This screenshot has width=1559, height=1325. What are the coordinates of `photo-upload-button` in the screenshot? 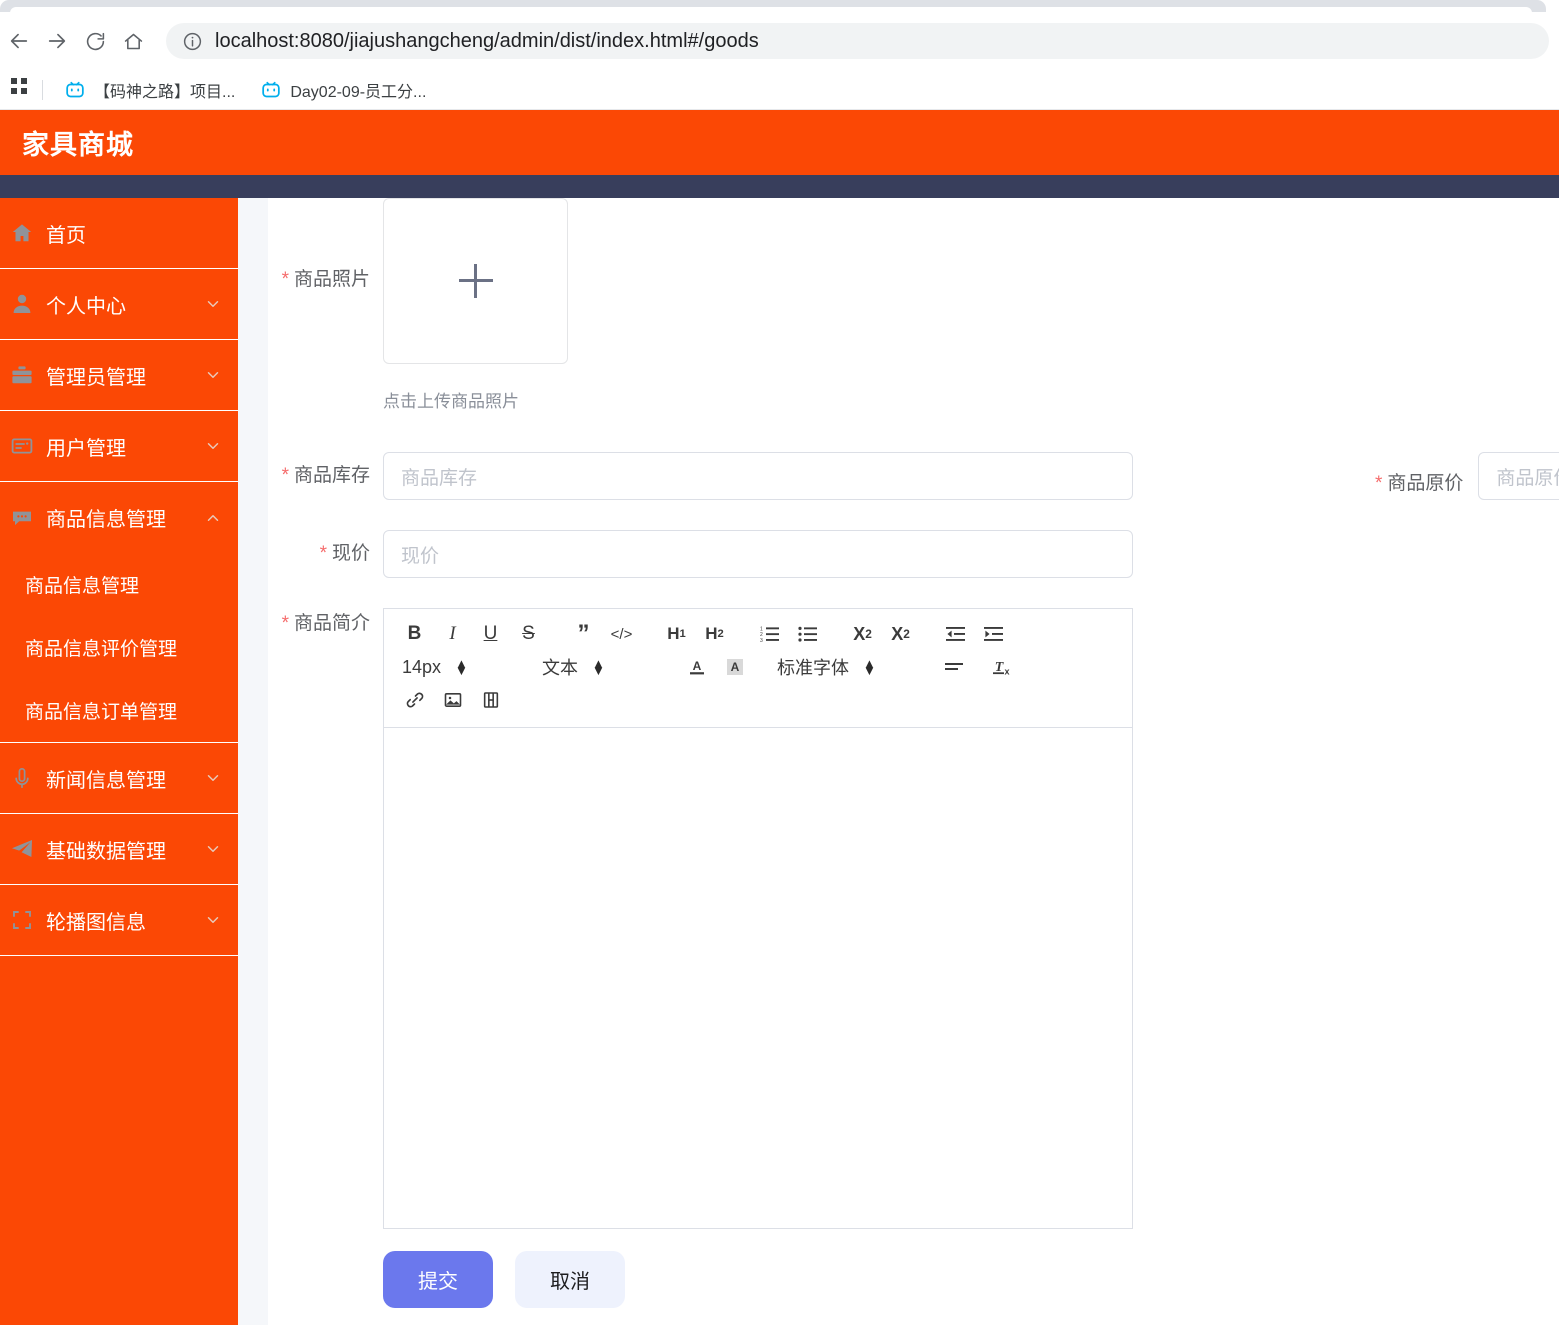 It's located at (475, 281).